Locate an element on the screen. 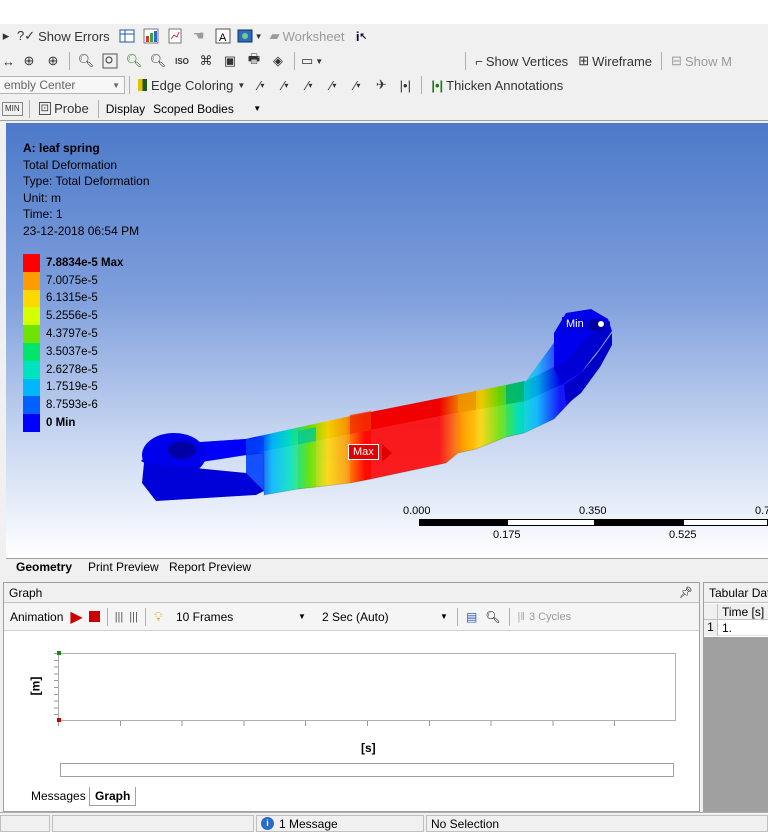  edge-style-0-icon: ∕ ▾ is located at coordinates (261, 85).